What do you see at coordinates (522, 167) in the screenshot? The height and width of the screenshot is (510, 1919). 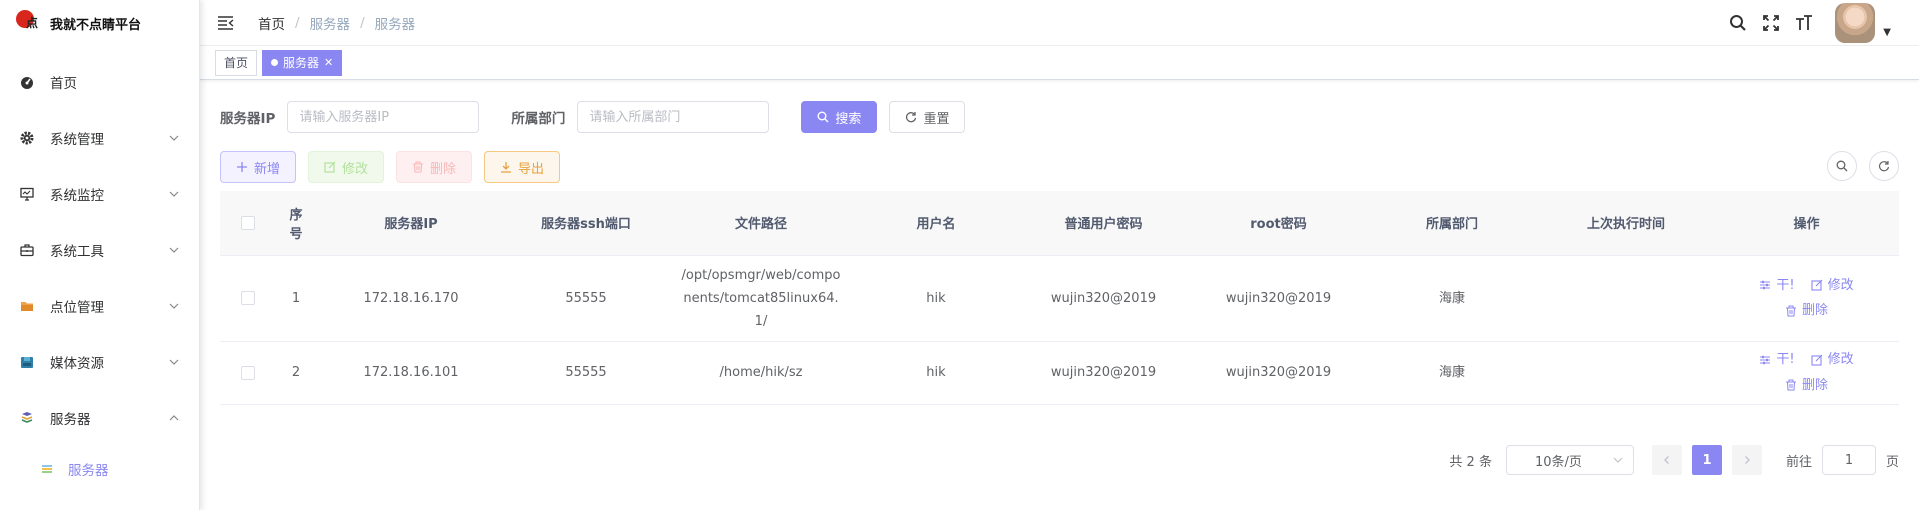 I see `export-button: 导出` at bounding box center [522, 167].